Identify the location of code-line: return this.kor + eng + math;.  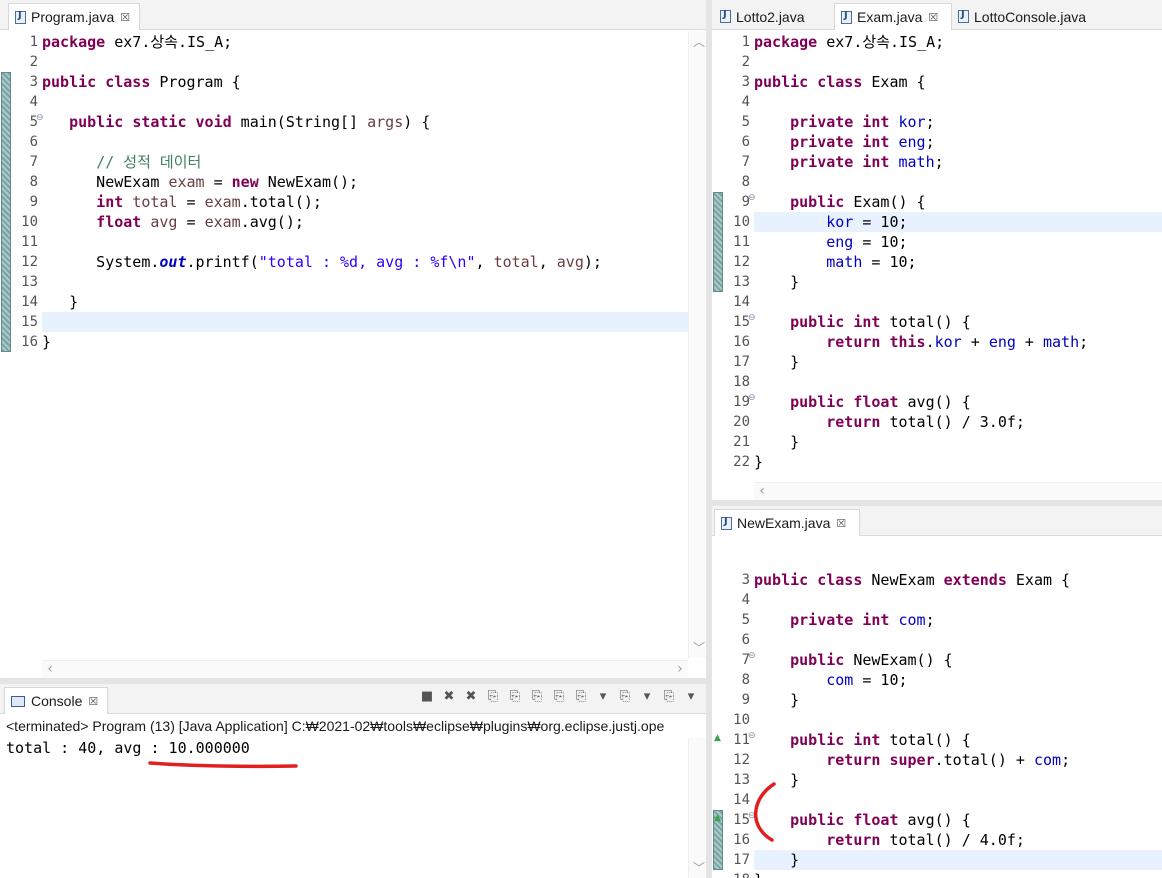
(958, 342).